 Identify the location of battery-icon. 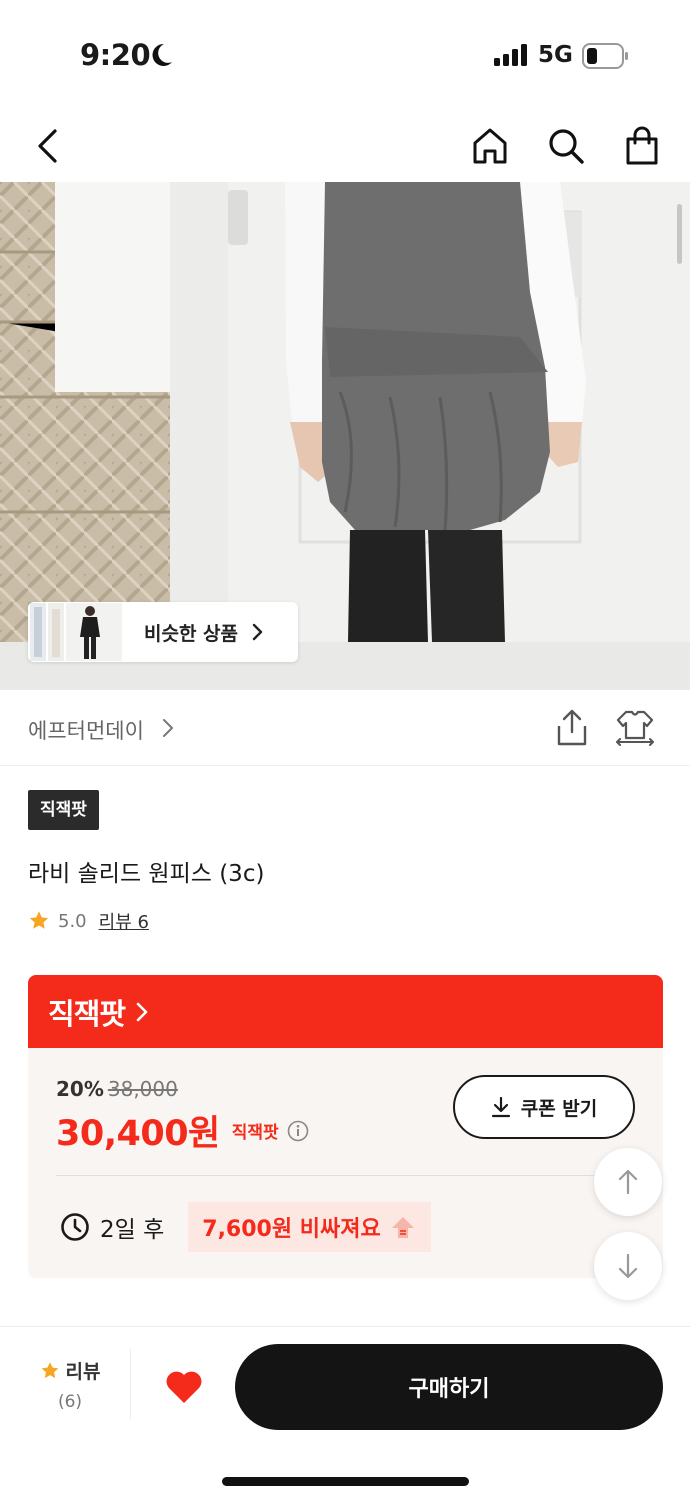
(605, 56).